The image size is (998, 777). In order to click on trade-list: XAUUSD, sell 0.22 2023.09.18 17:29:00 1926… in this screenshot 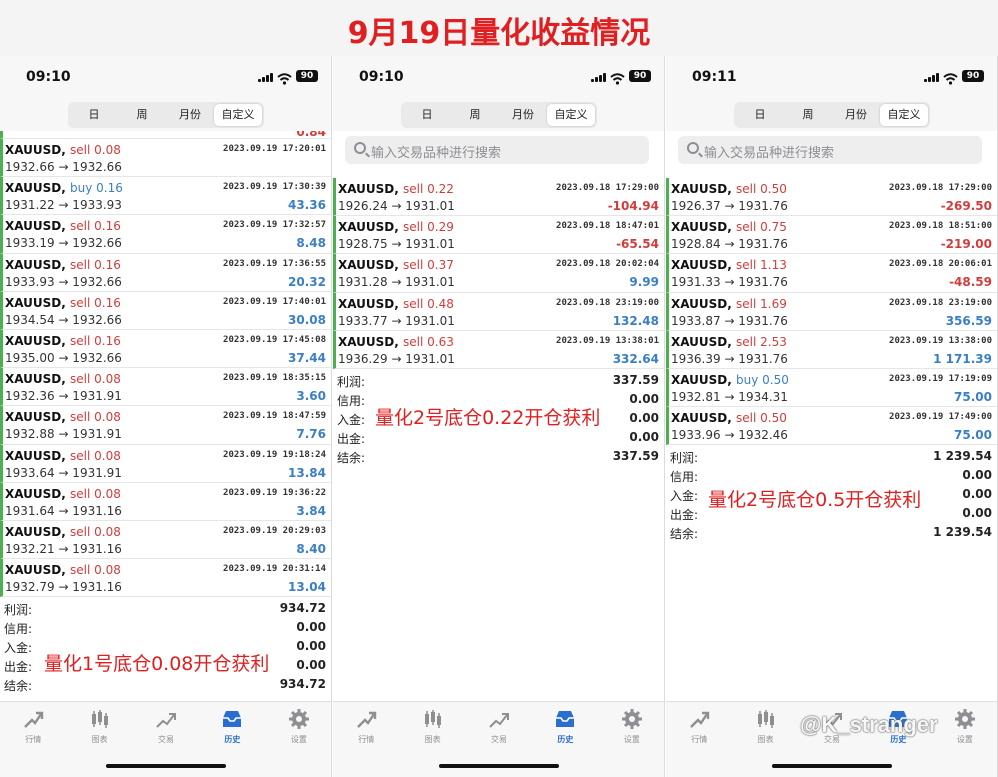, I will do `click(499, 273)`.